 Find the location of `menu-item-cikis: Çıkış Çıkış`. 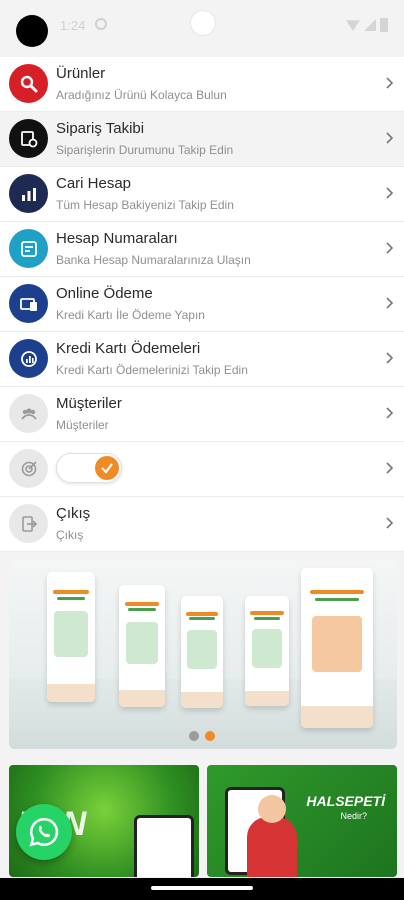

menu-item-cikis: Çıkış Çıkış is located at coordinates (202, 524).